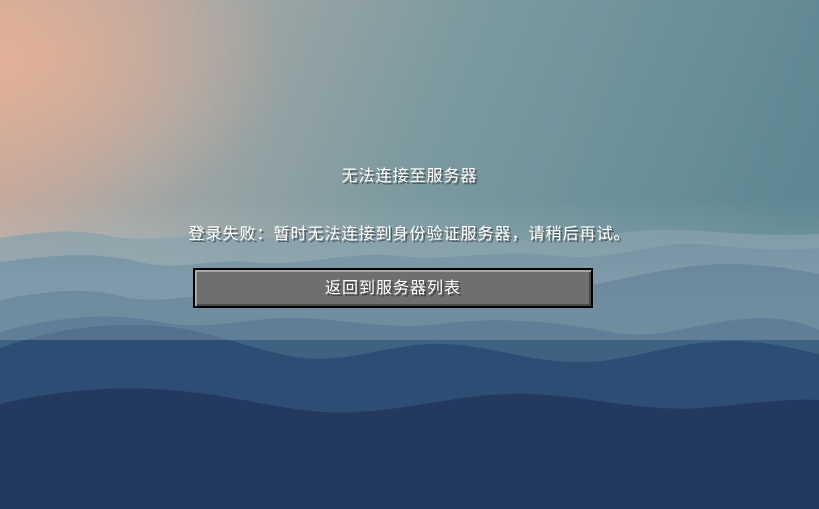 Image resolution: width=819 pixels, height=509 pixels. What do you see at coordinates (409, 175) in the screenshot?
I see `screen-title: 无法连接至服务器` at bounding box center [409, 175].